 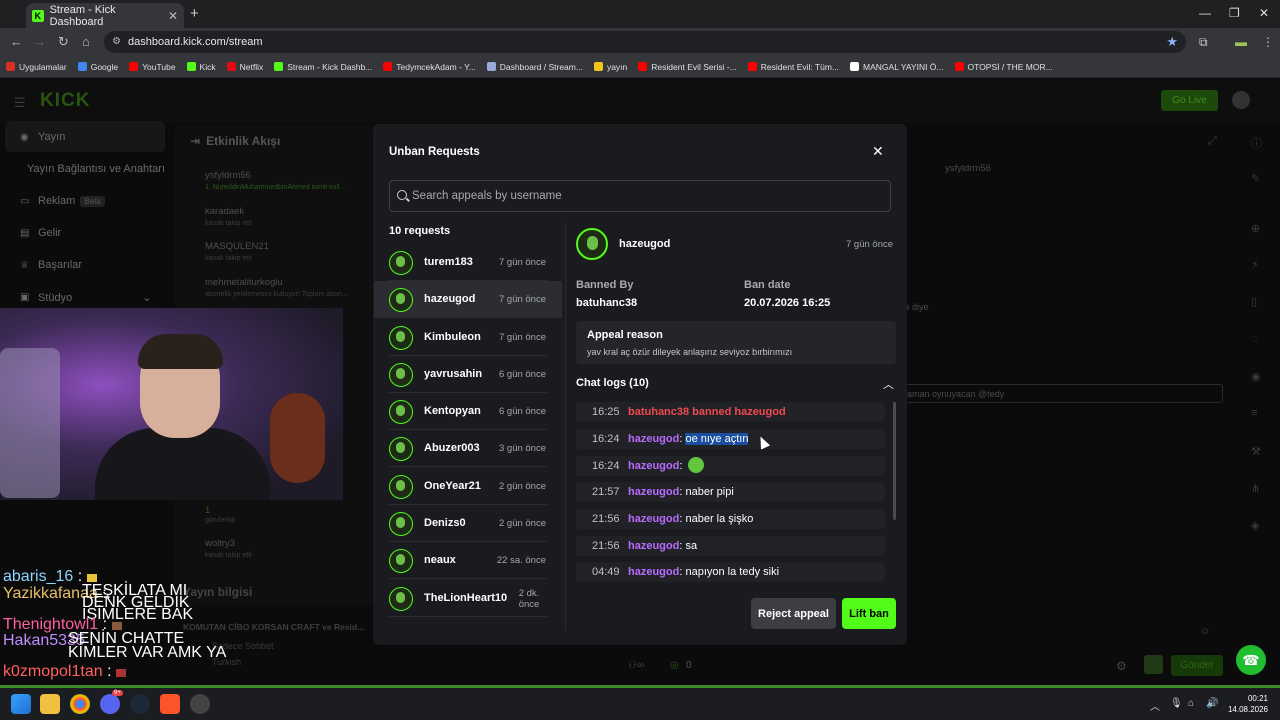 I want to click on discord-icon: 9+, so click(x=111, y=702).